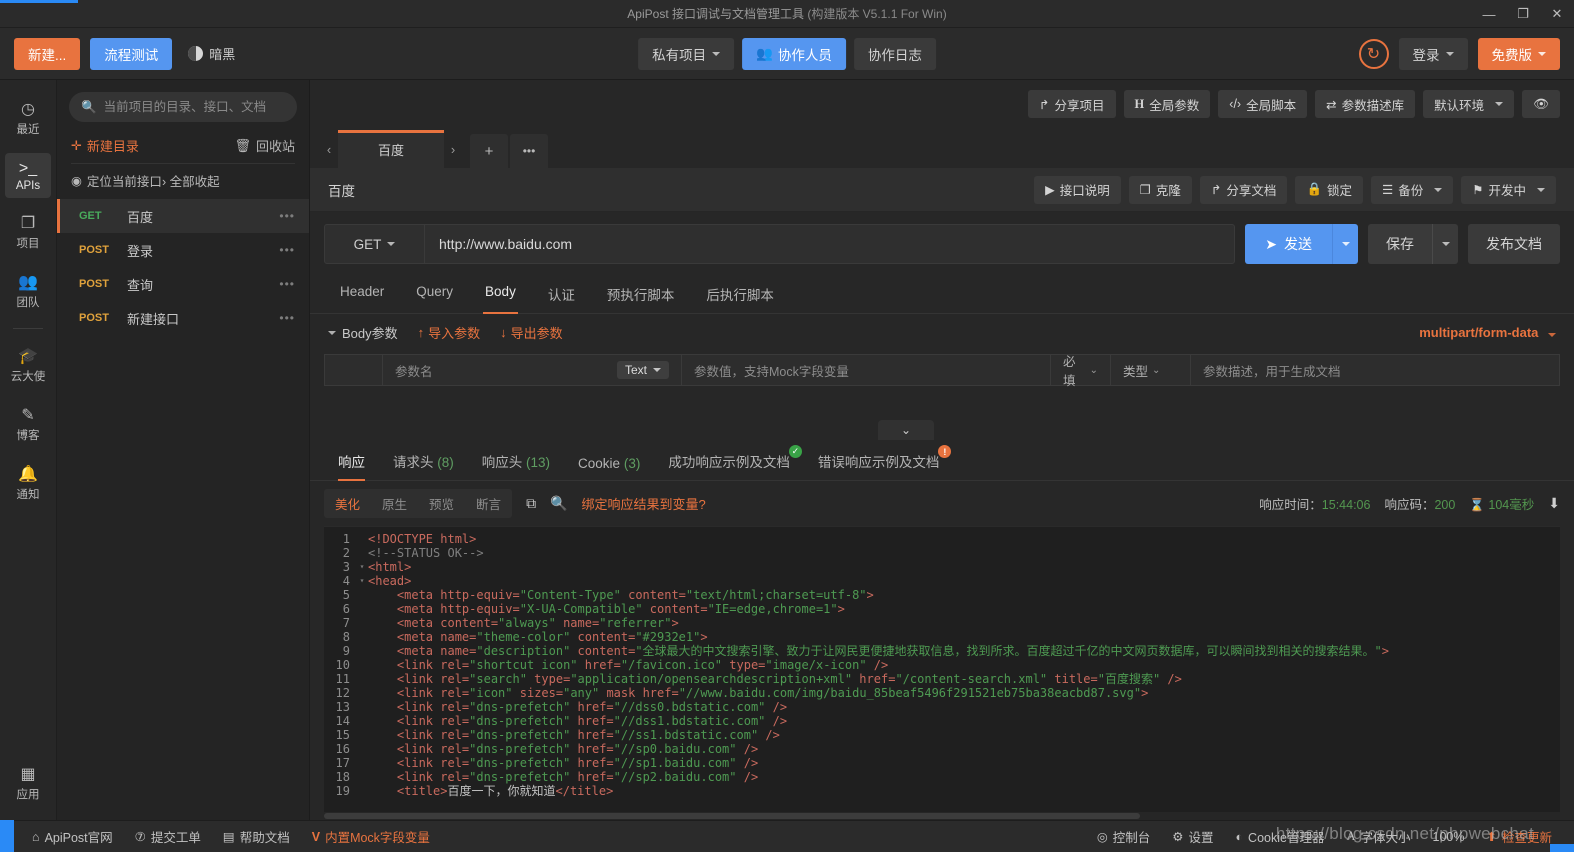 This screenshot has height=852, width=1574. I want to click on tab-auth: 认证, so click(561, 293).